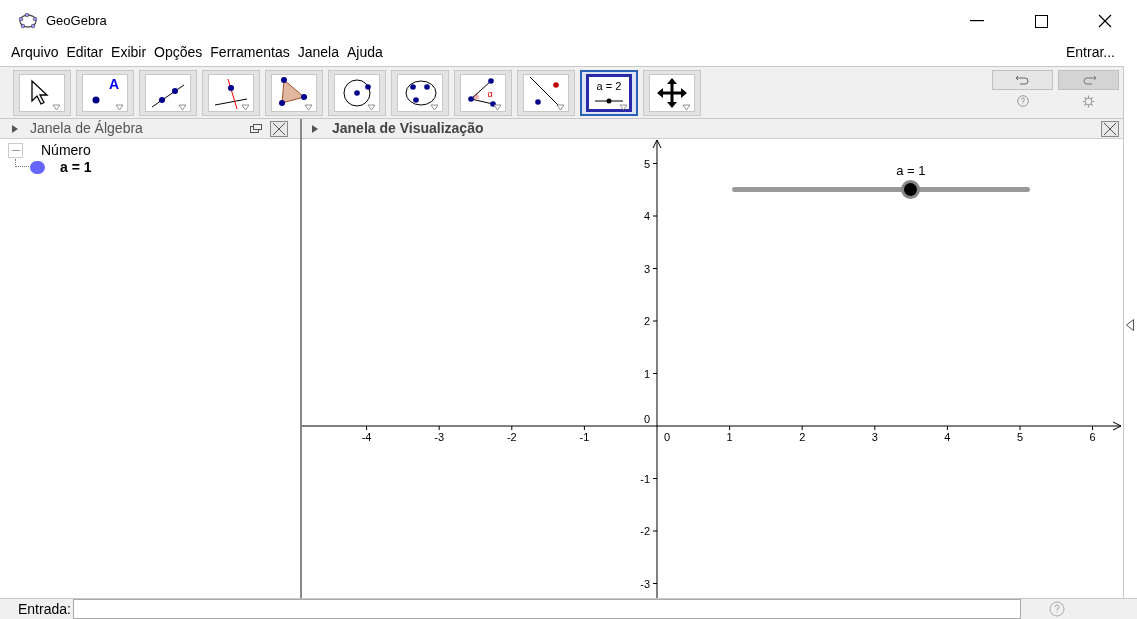 The image size is (1137, 619). I want to click on menu-item: Ajuda, so click(364, 52).